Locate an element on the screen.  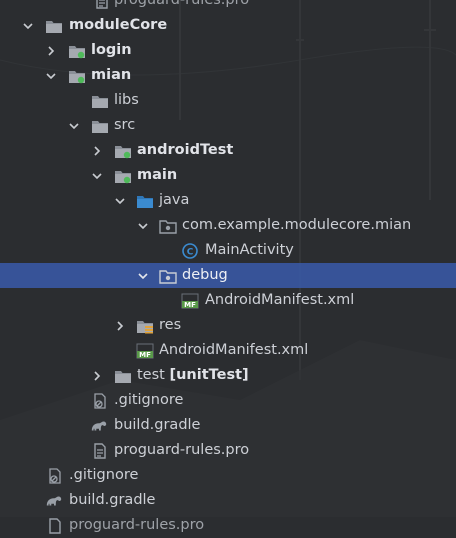
tree-row: proguard-rules.pro is located at coordinates (228, 6).